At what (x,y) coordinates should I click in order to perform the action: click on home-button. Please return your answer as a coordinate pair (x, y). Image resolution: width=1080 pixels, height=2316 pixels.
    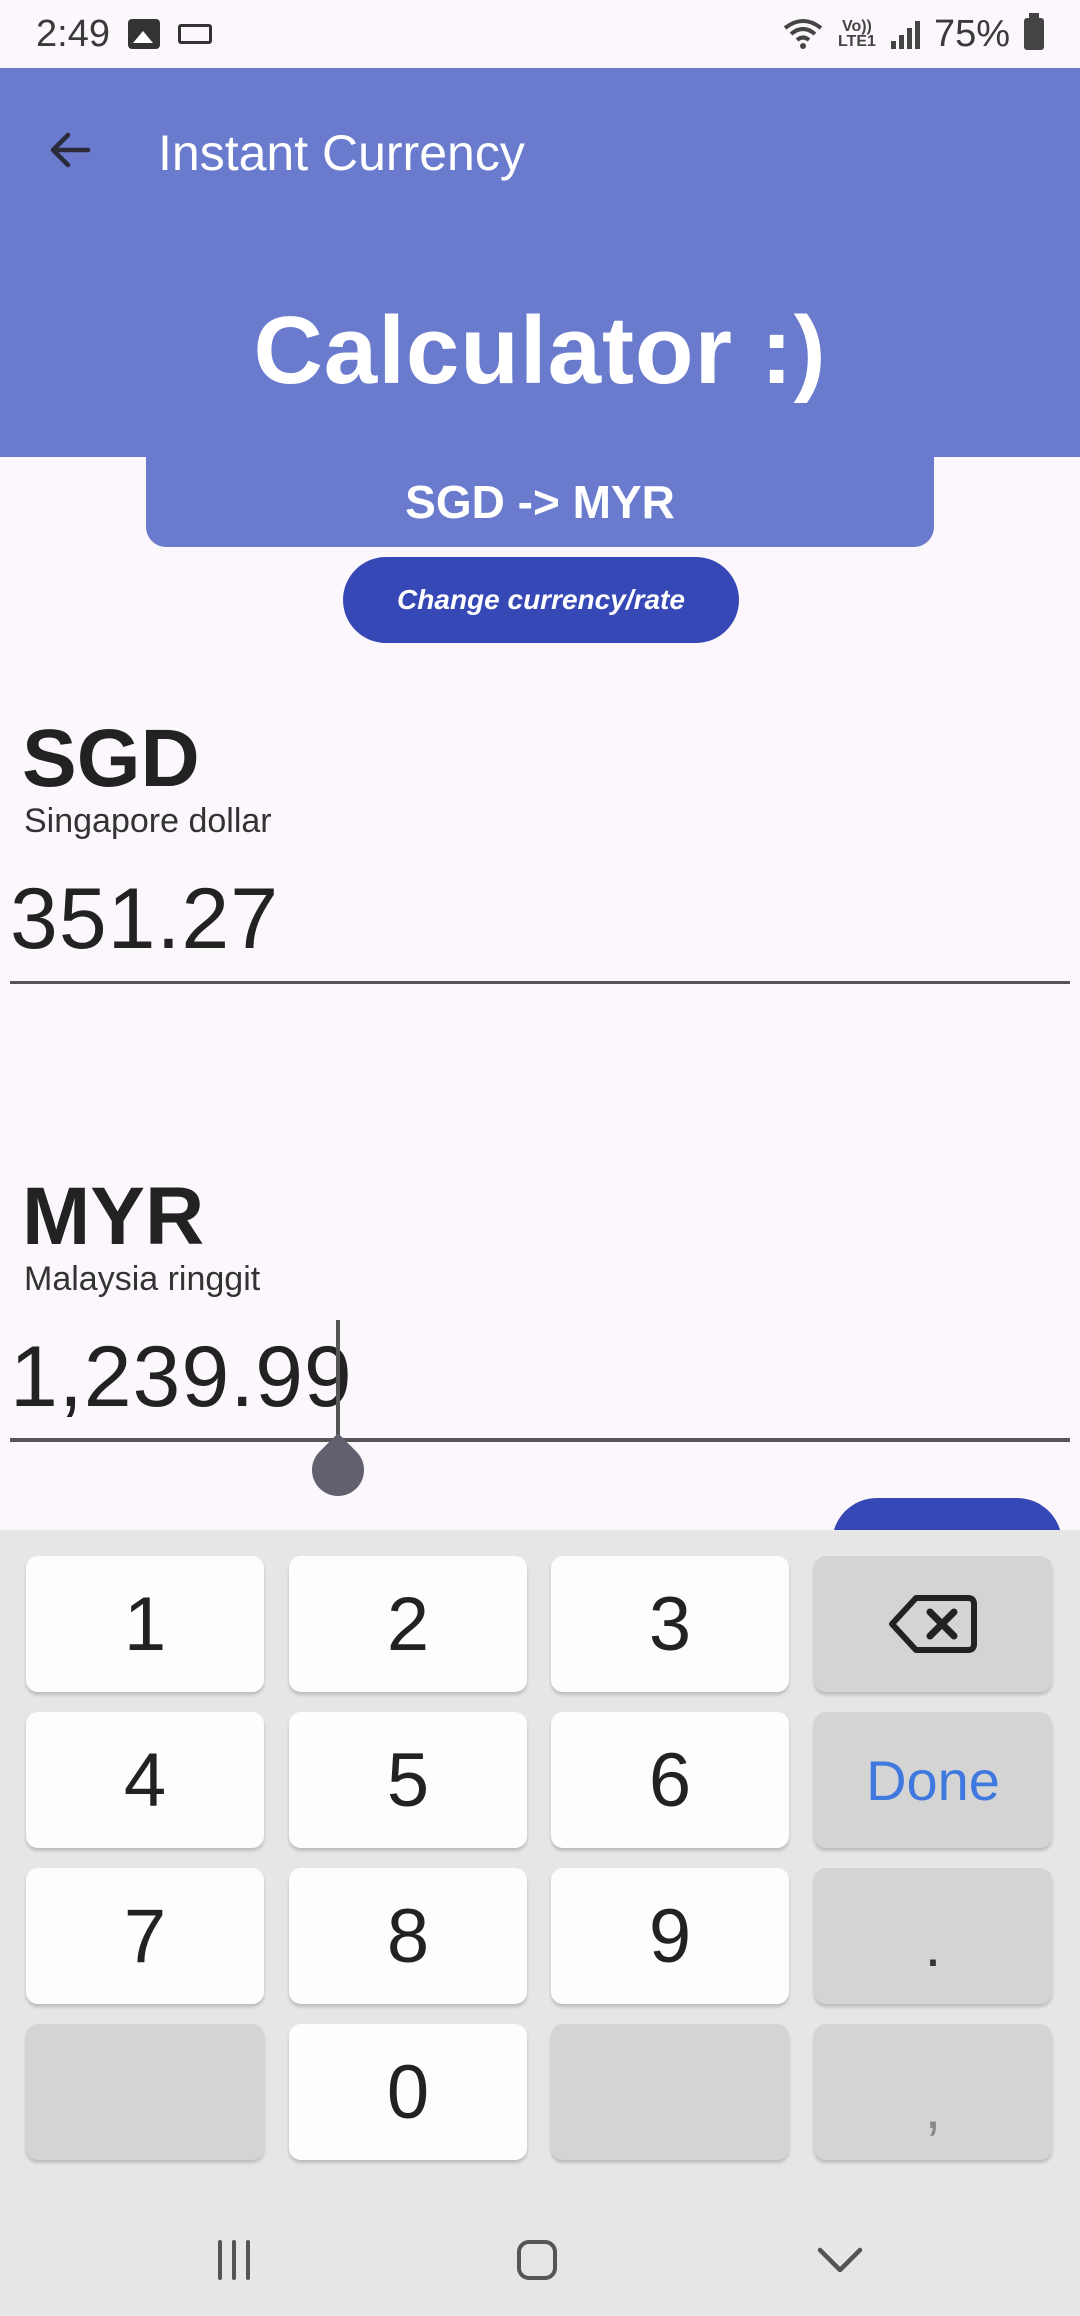
    Looking at the image, I should click on (537, 2260).